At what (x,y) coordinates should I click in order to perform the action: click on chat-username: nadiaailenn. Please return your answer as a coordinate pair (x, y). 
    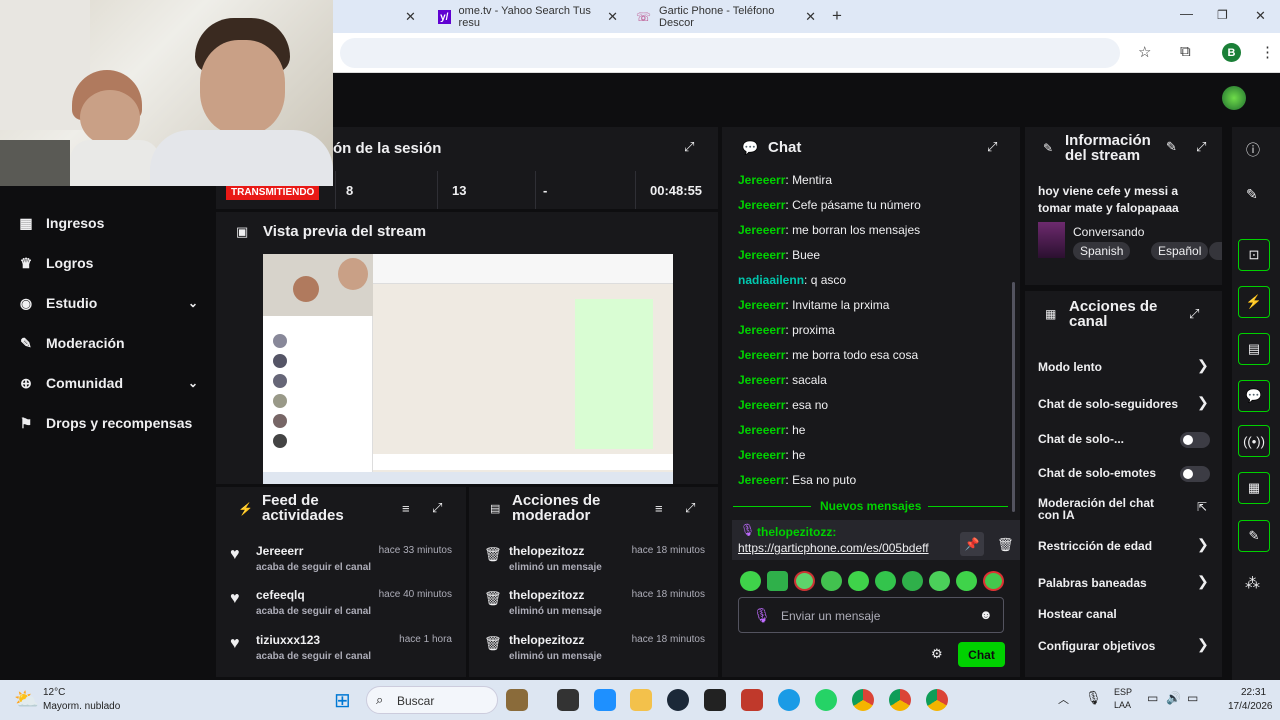
    Looking at the image, I should click on (771, 280).